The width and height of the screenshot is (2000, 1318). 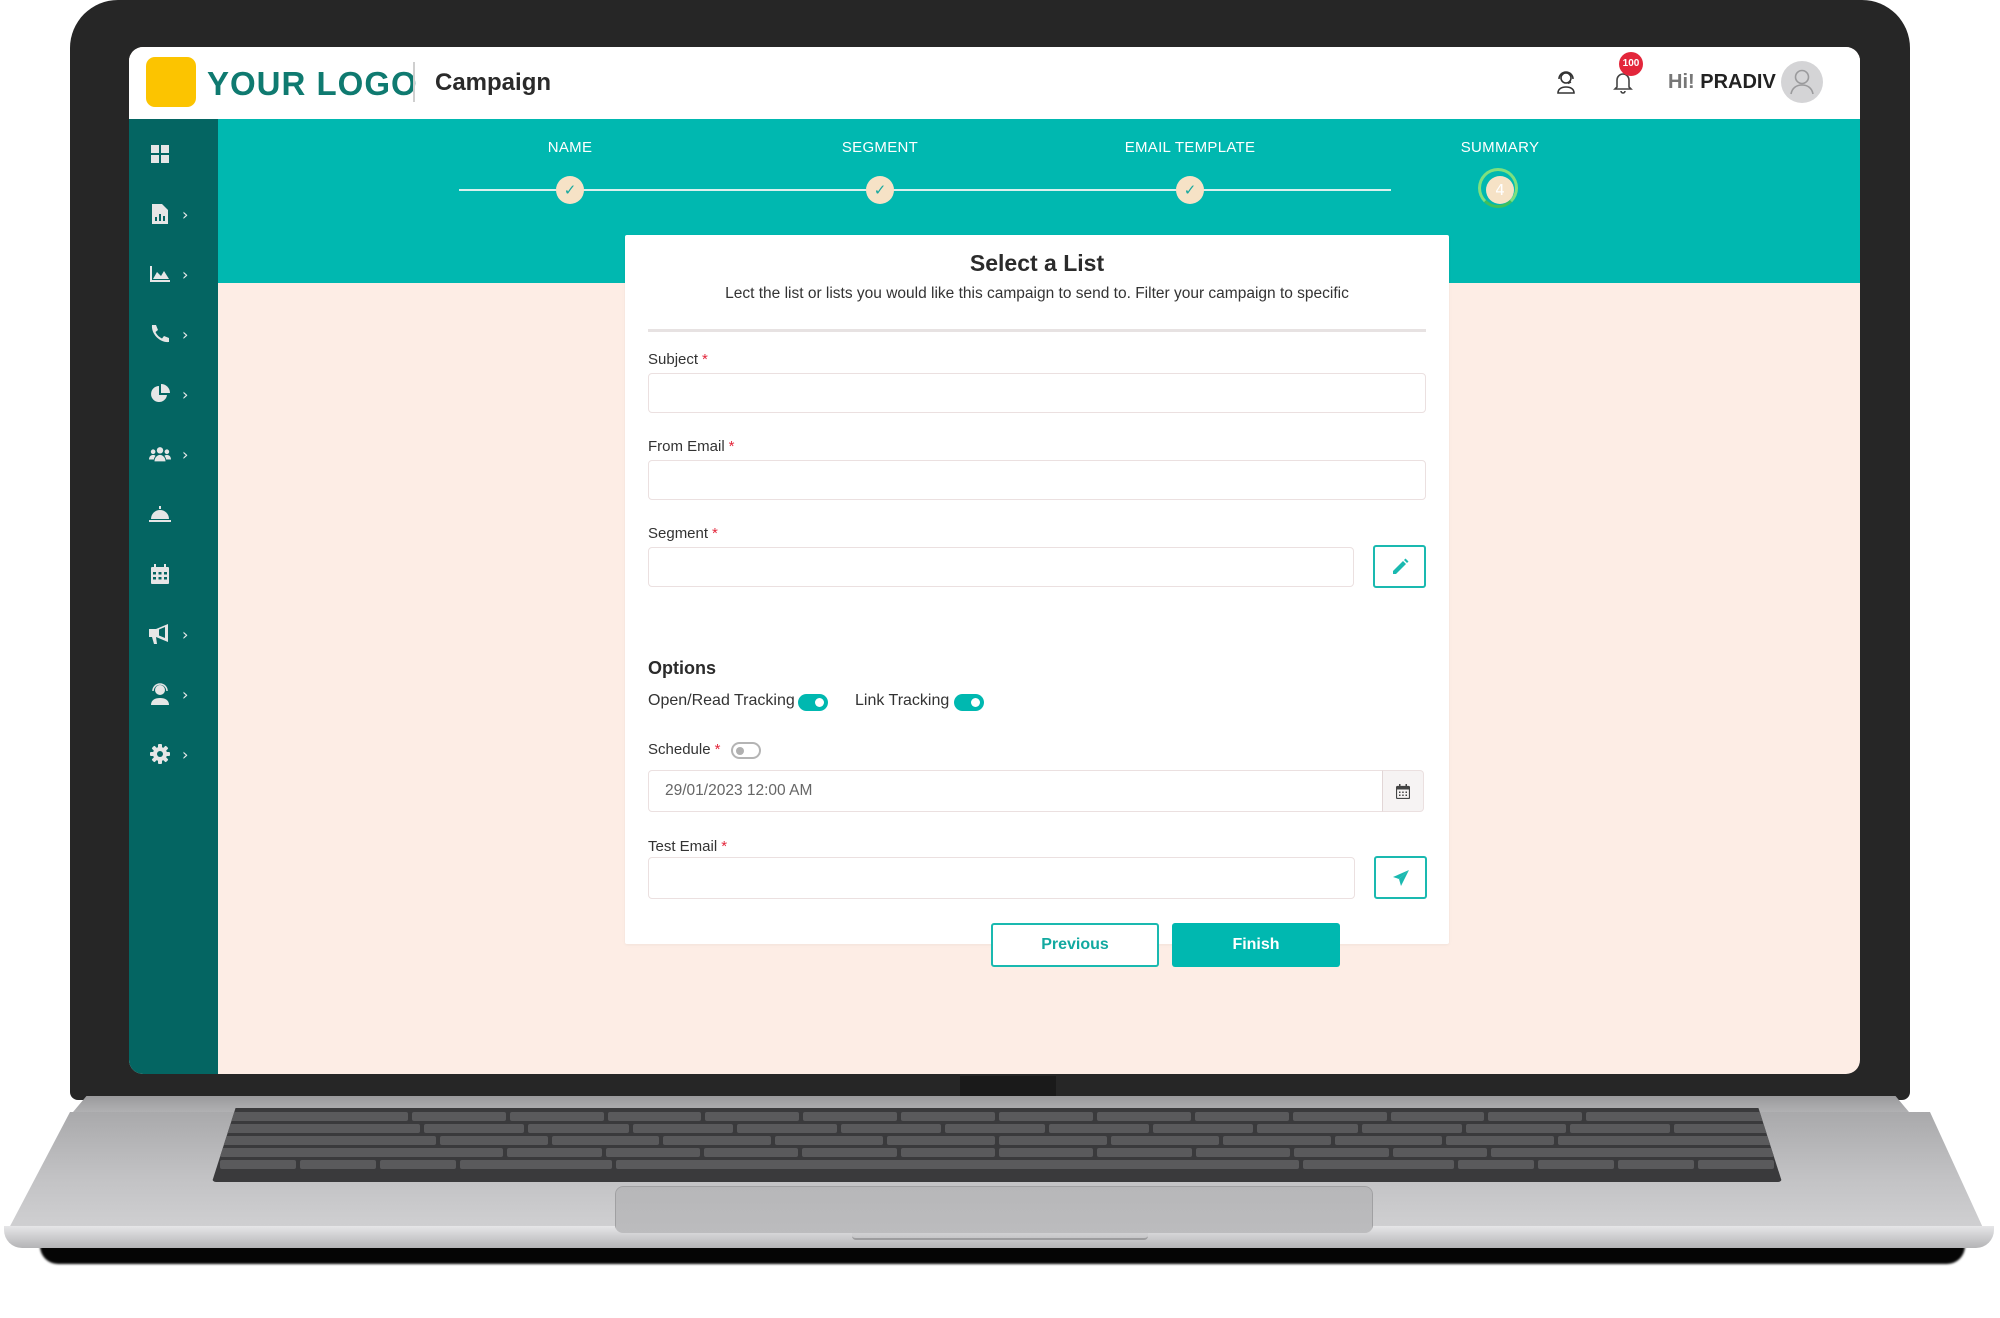 What do you see at coordinates (173, 334) in the screenshot?
I see `sidebar-item-calls: ›` at bounding box center [173, 334].